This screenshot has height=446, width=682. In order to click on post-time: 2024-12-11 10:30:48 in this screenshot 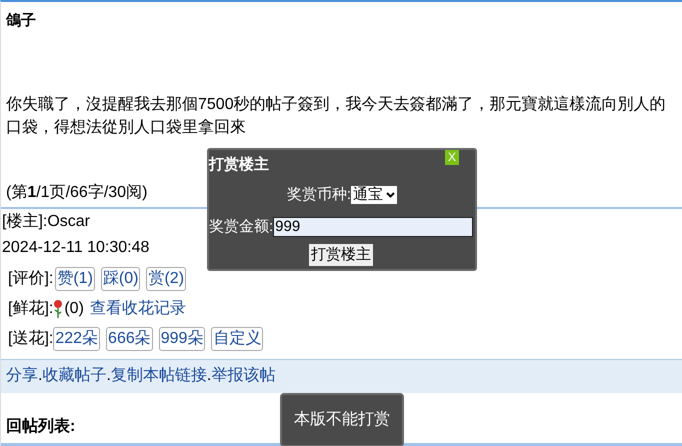, I will do `click(76, 248)`.